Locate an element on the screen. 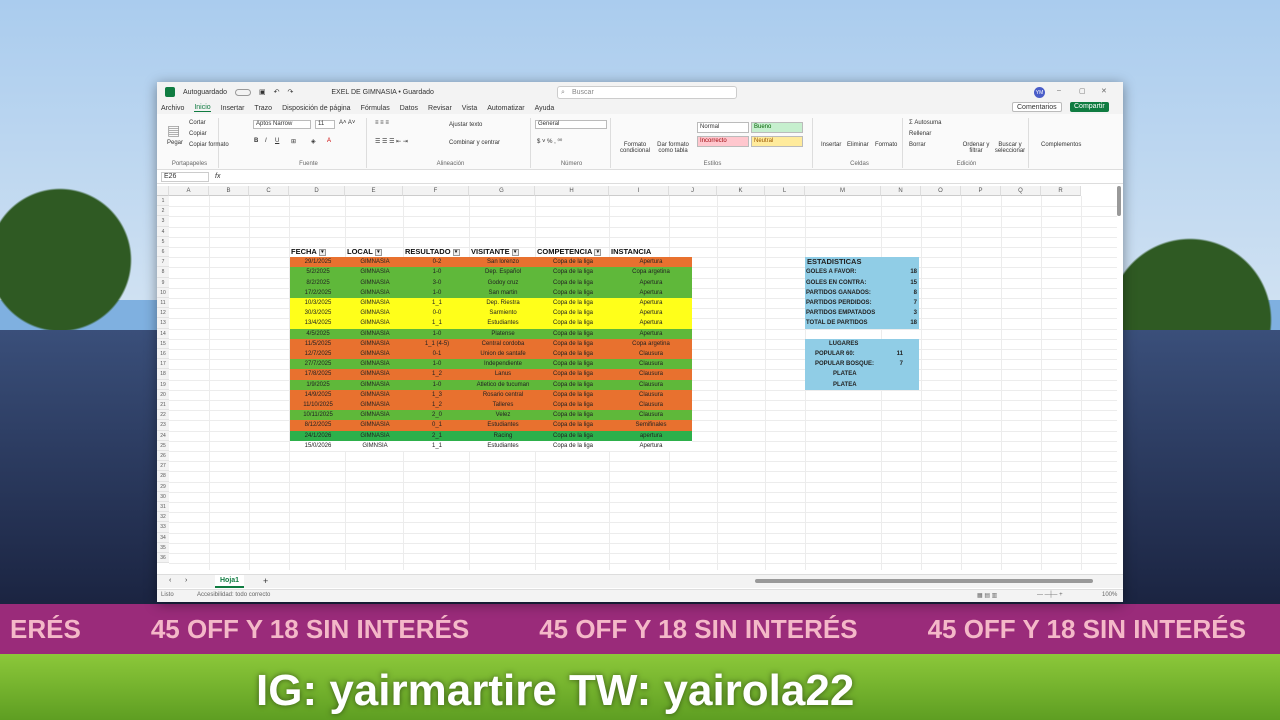 This screenshot has width=1280, height=720. row-header: 26 is located at coordinates (163, 456).